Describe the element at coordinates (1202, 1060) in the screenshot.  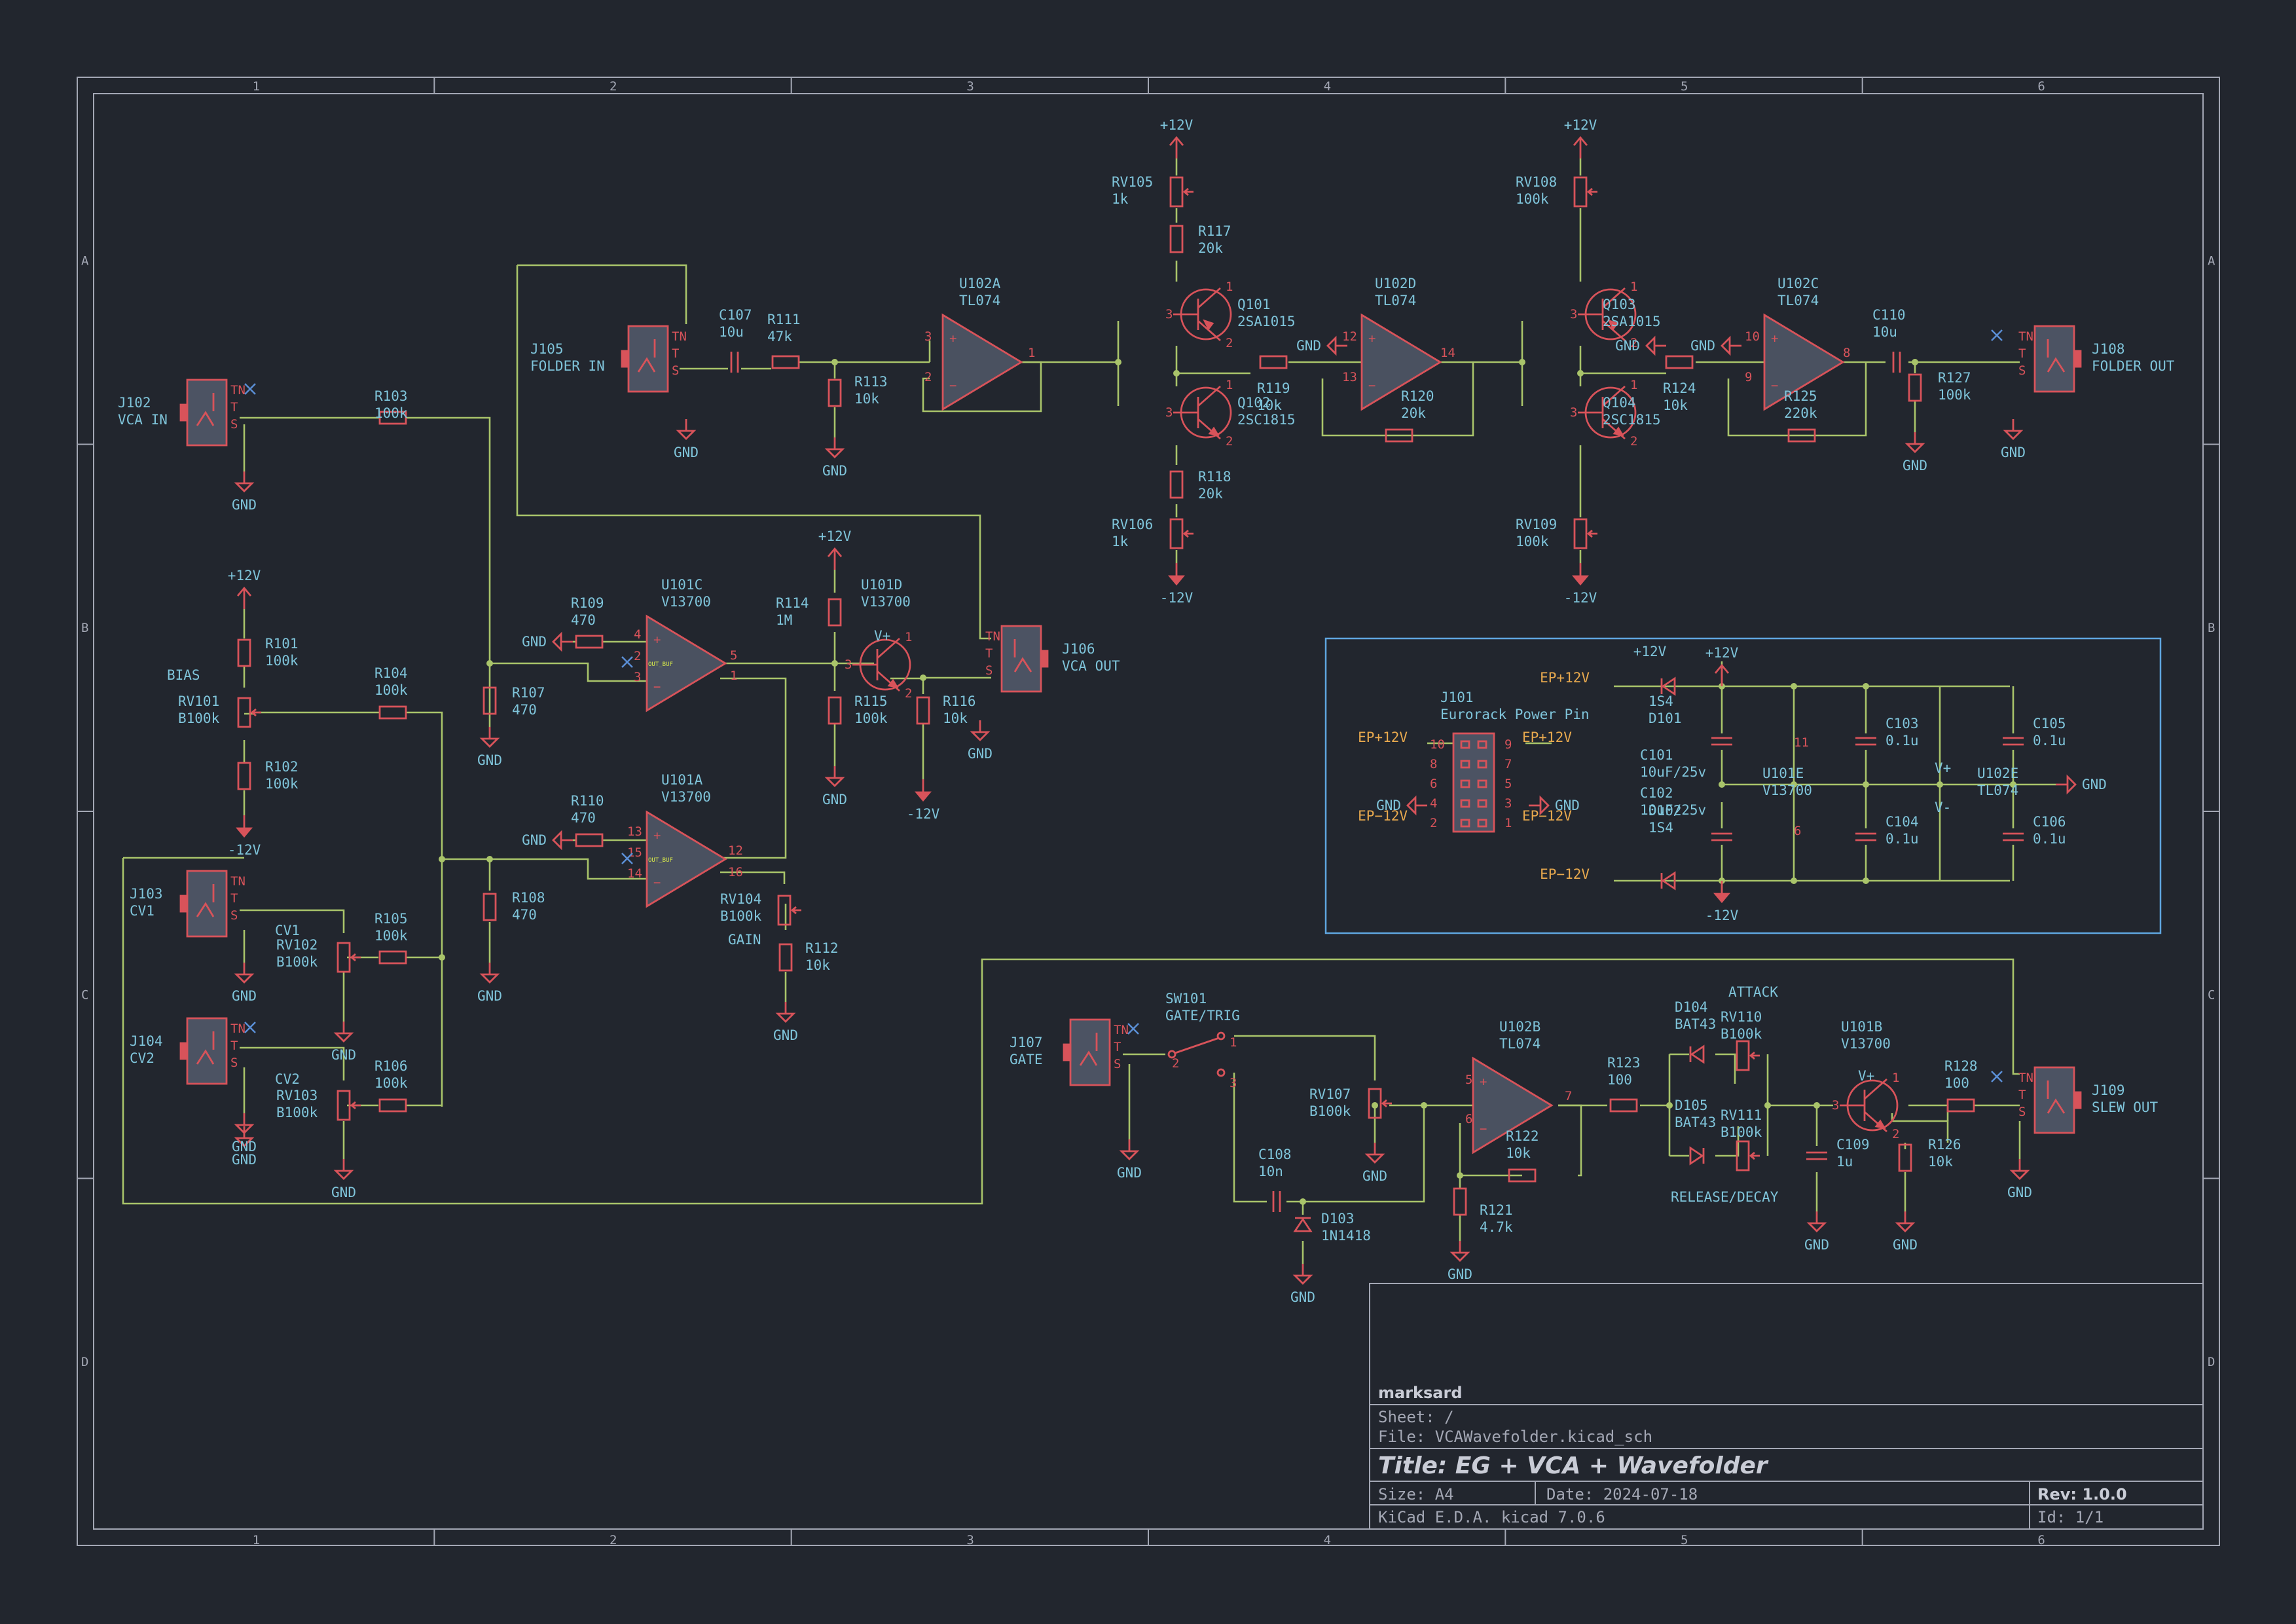
I see `switch-sw101: 2 1 3` at that location.